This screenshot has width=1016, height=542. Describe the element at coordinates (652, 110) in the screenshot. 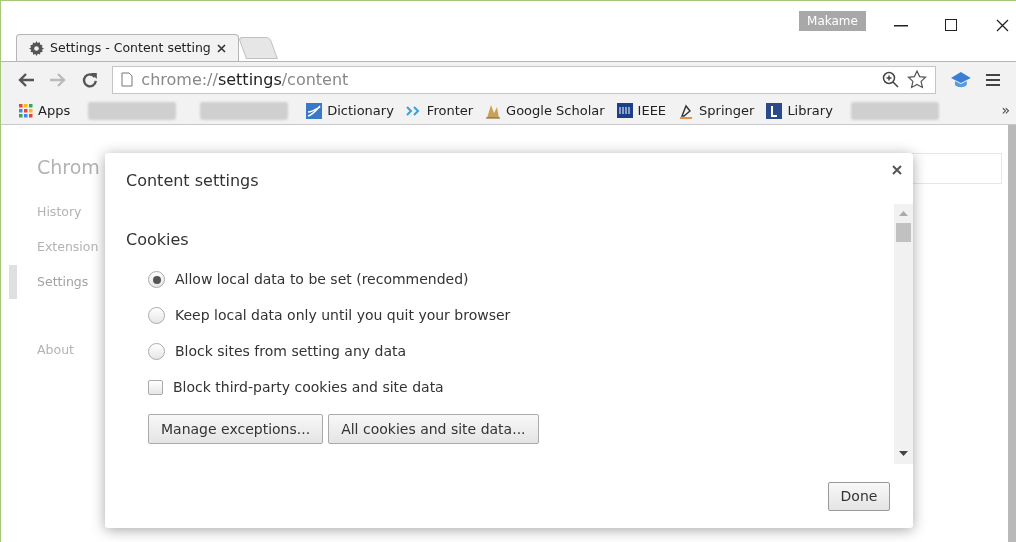

I see `bookmark-link: IEEE` at that location.